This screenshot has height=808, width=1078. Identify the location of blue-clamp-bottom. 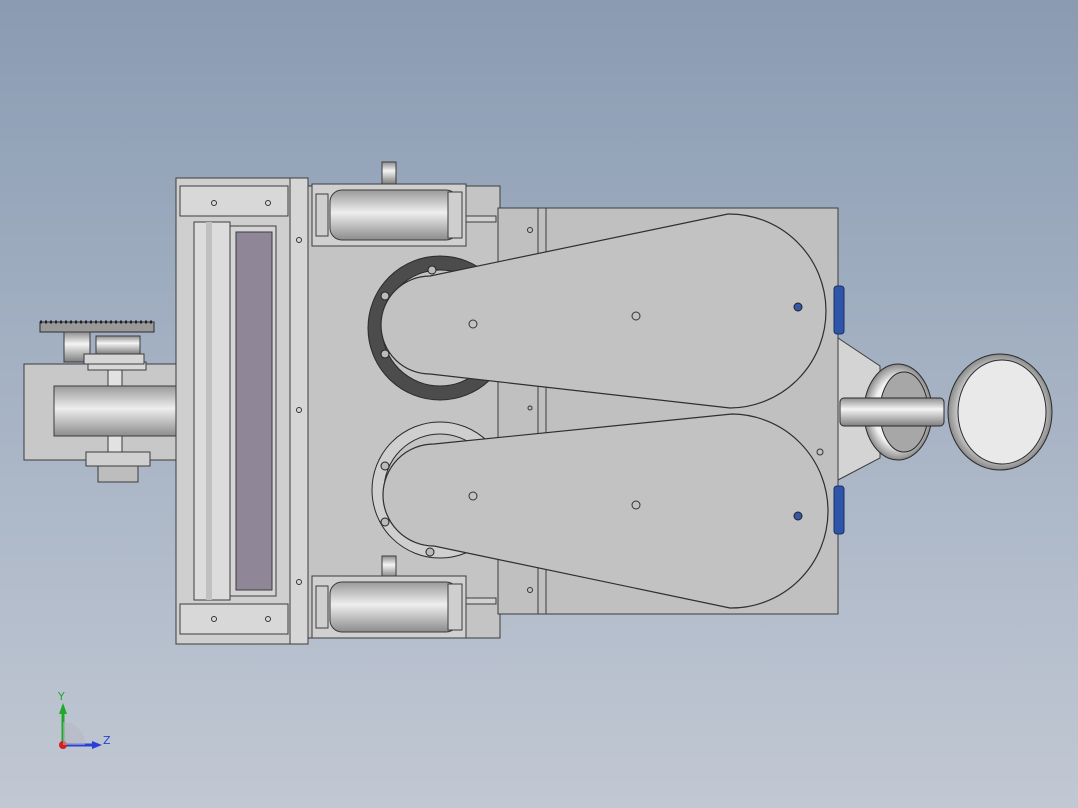
(839, 510).